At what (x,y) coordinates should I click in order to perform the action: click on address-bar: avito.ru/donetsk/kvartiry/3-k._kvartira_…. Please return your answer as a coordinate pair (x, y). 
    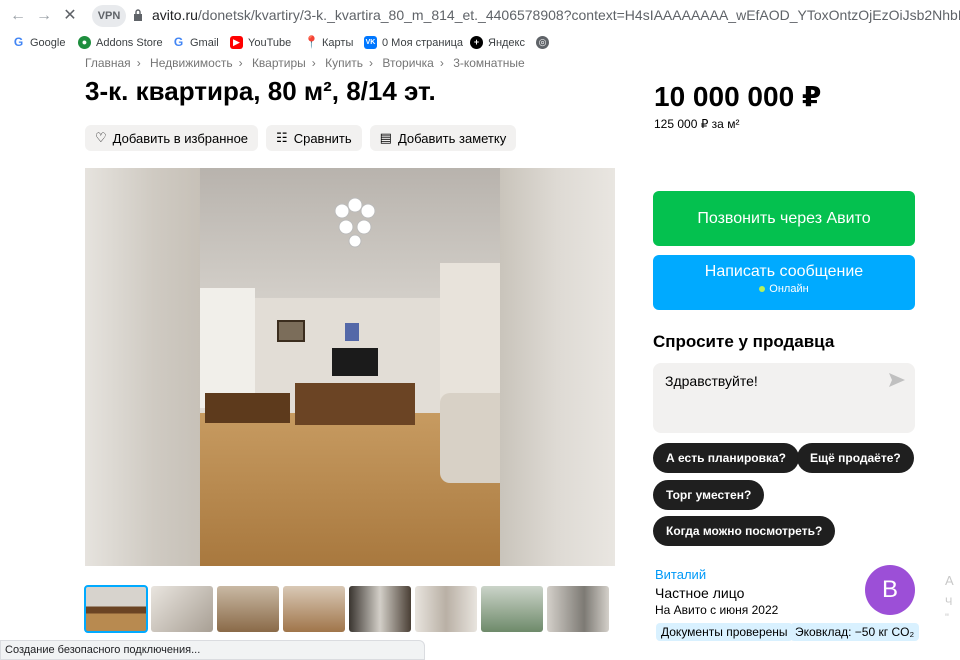
    Looking at the image, I should click on (556, 15).